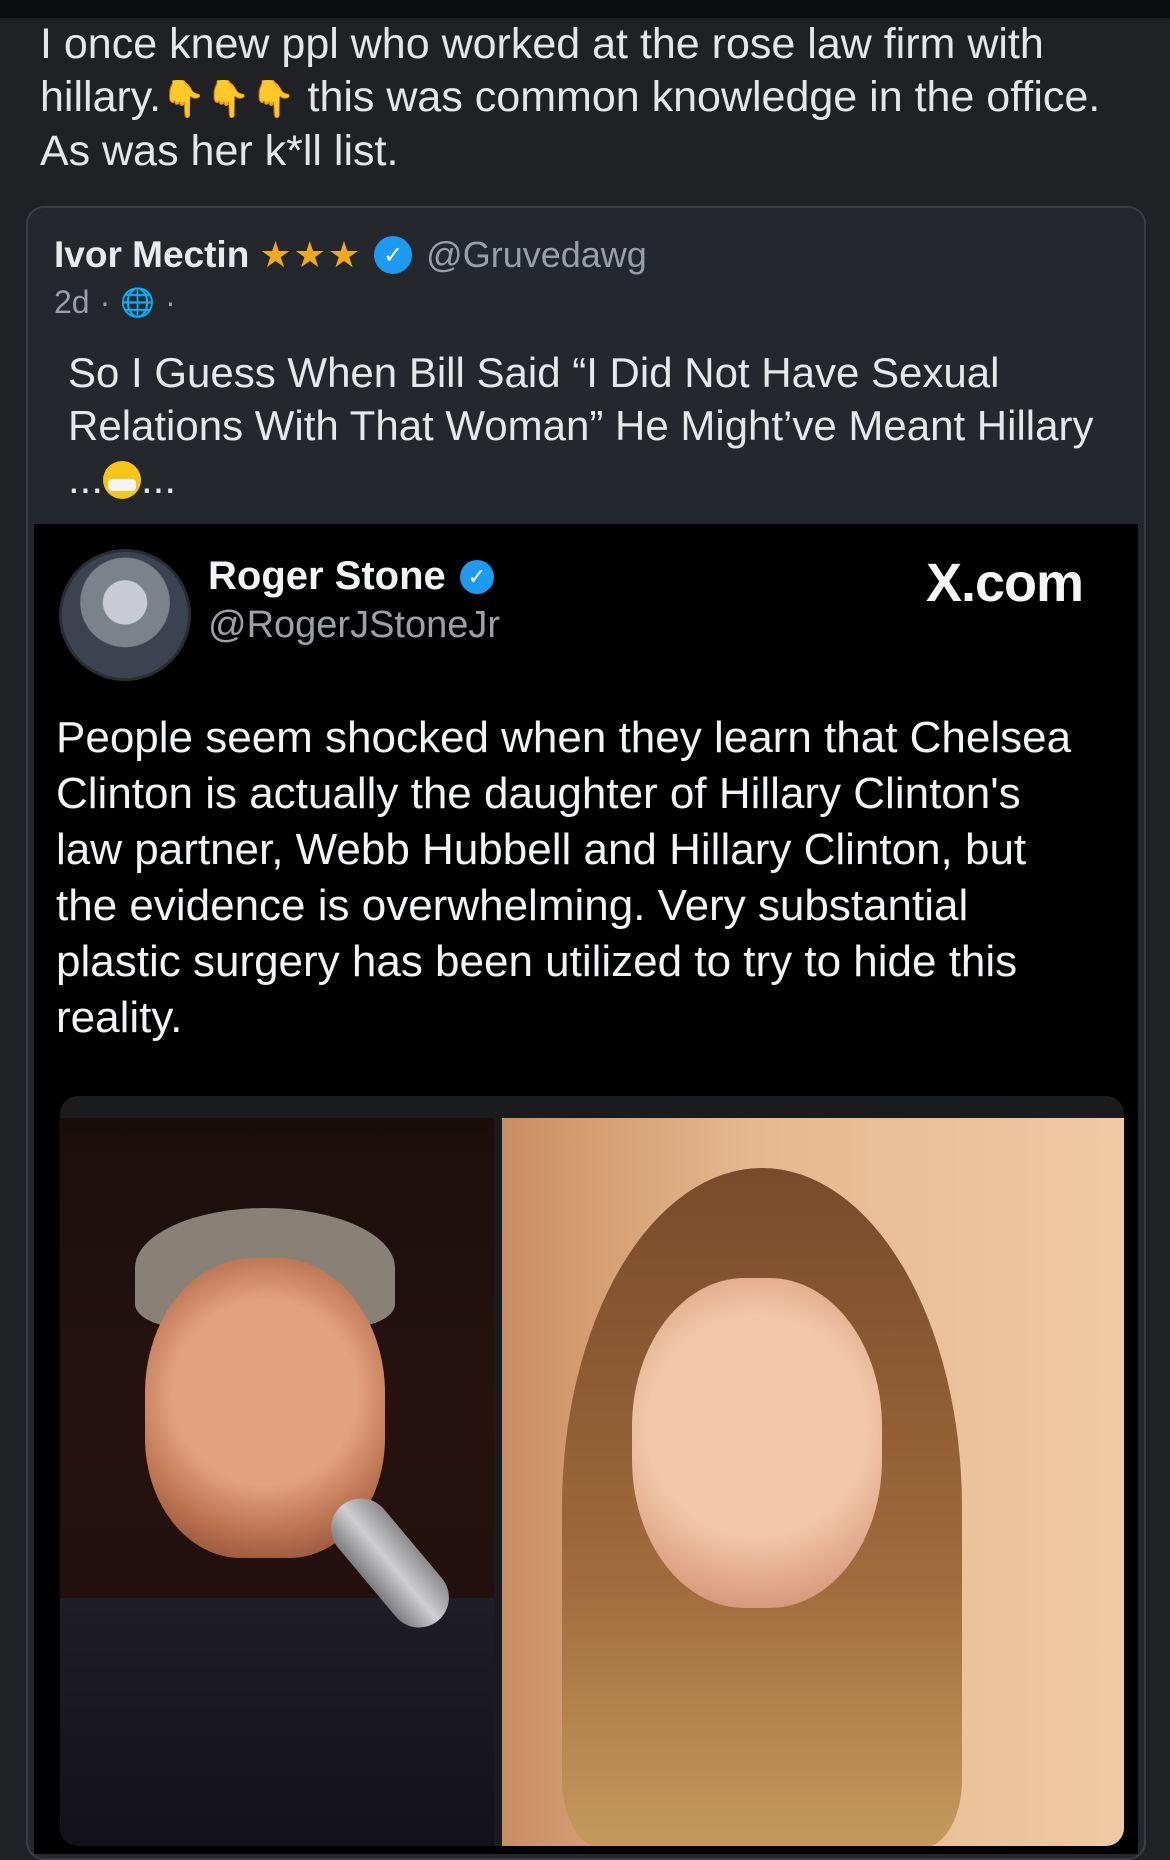  Describe the element at coordinates (228, 98) in the screenshot. I see `pointing-down-emoji: 👇👇👇` at that location.